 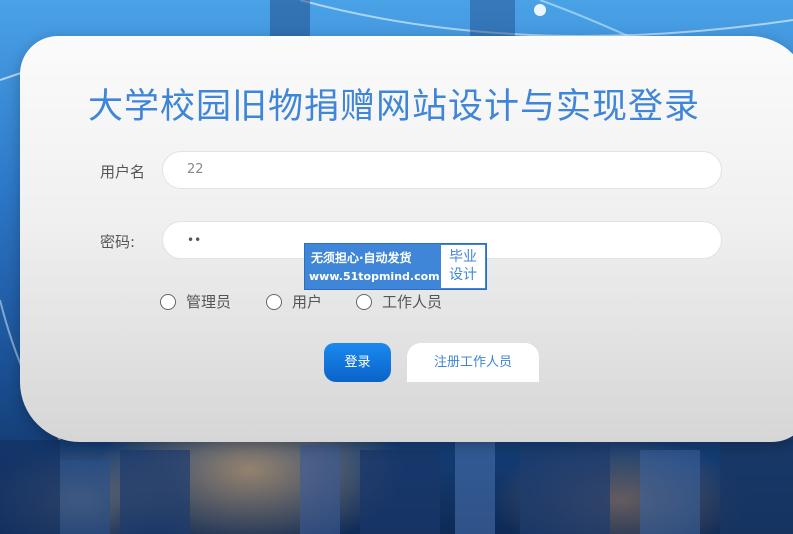 I want to click on username-label: 用户名, so click(x=123, y=172).